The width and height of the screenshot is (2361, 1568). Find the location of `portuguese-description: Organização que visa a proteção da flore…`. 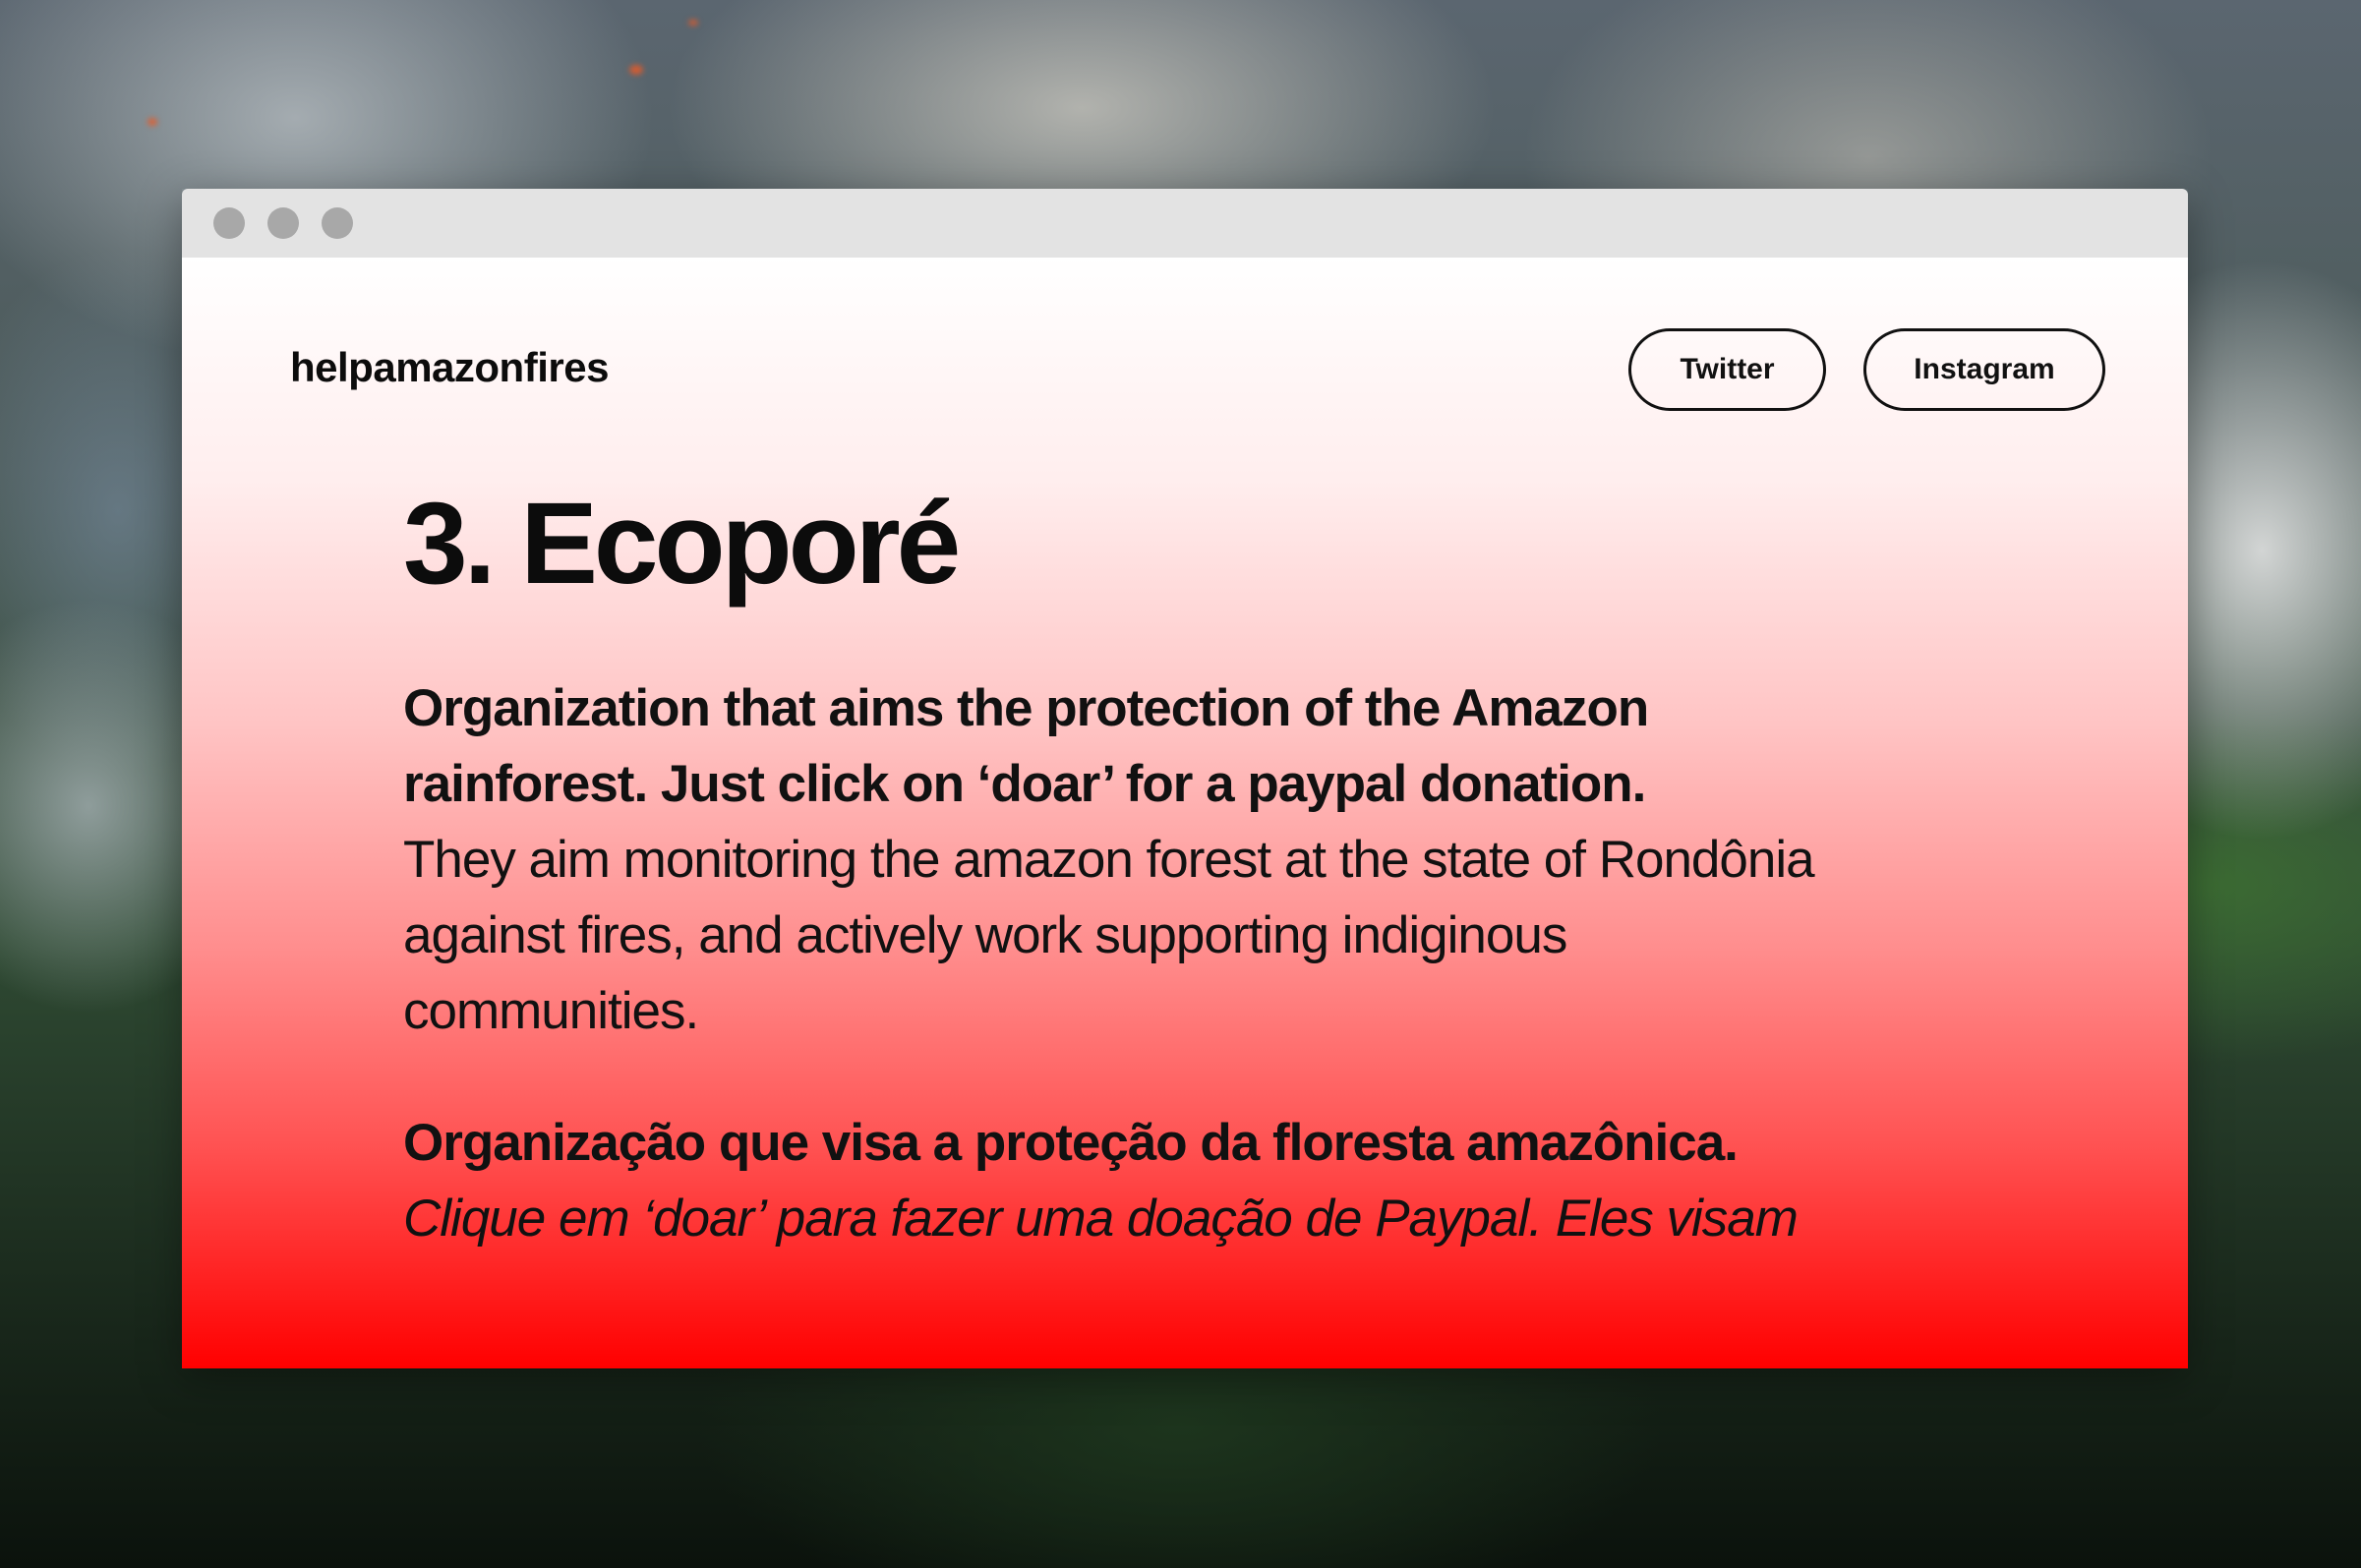

portuguese-description: Organização que visa a proteção da flore… is located at coordinates (1249, 1180).